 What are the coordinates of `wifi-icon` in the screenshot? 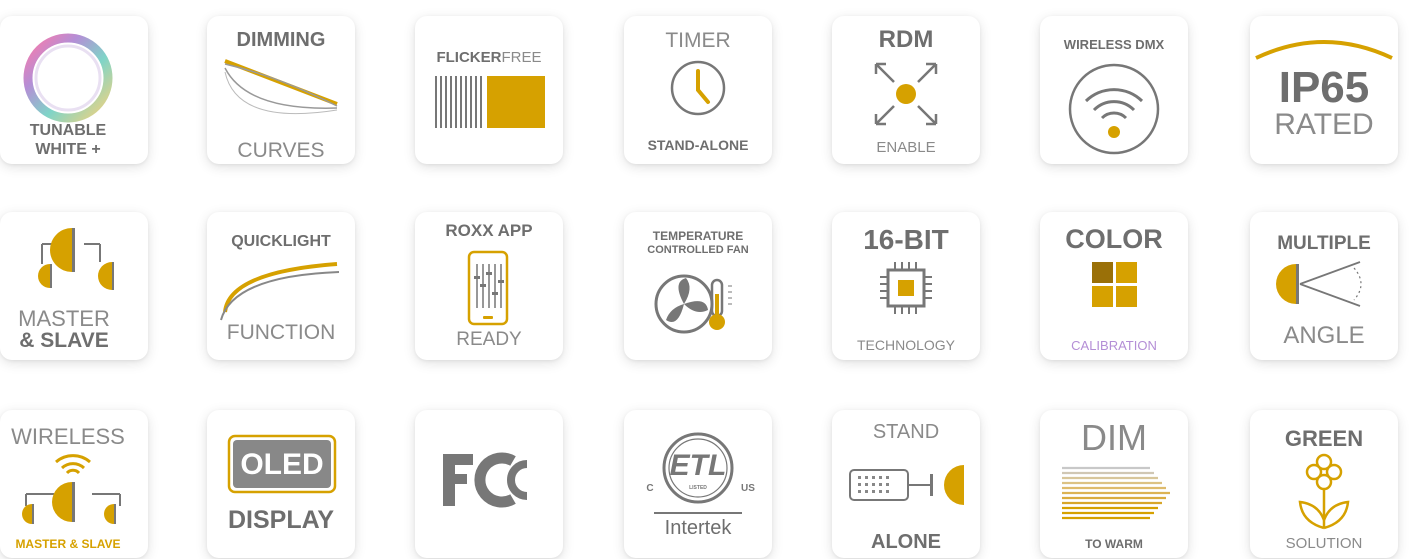 It's located at (1114, 109).